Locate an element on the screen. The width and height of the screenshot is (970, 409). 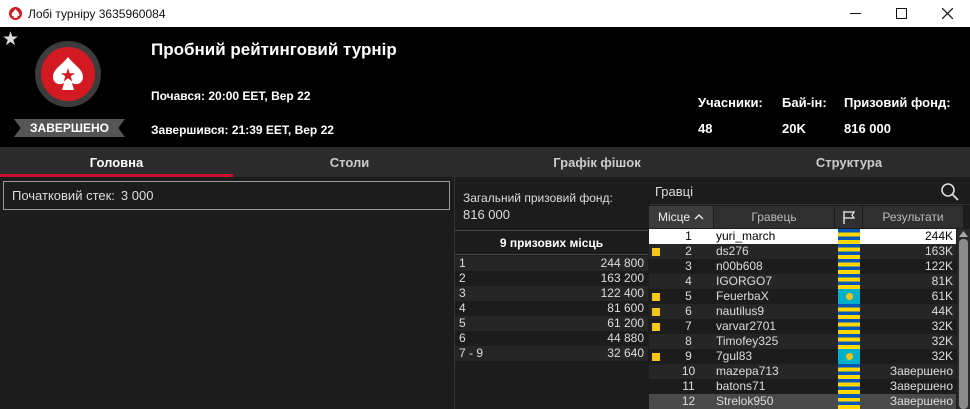
player-place: 4 is located at coordinates (688, 281).